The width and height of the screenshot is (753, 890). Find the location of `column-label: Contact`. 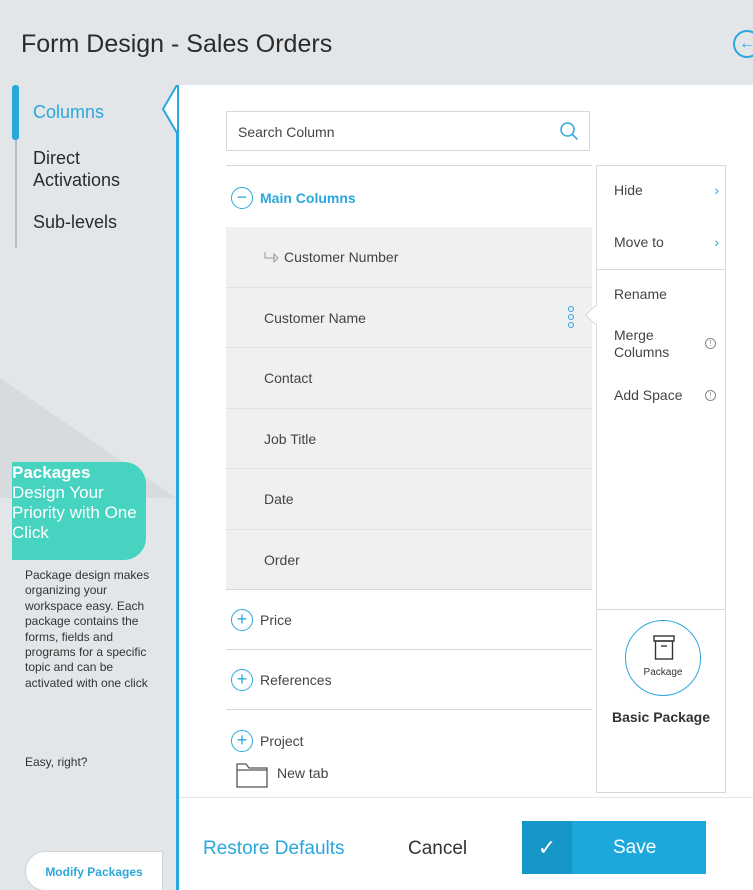

column-label: Contact is located at coordinates (288, 378).